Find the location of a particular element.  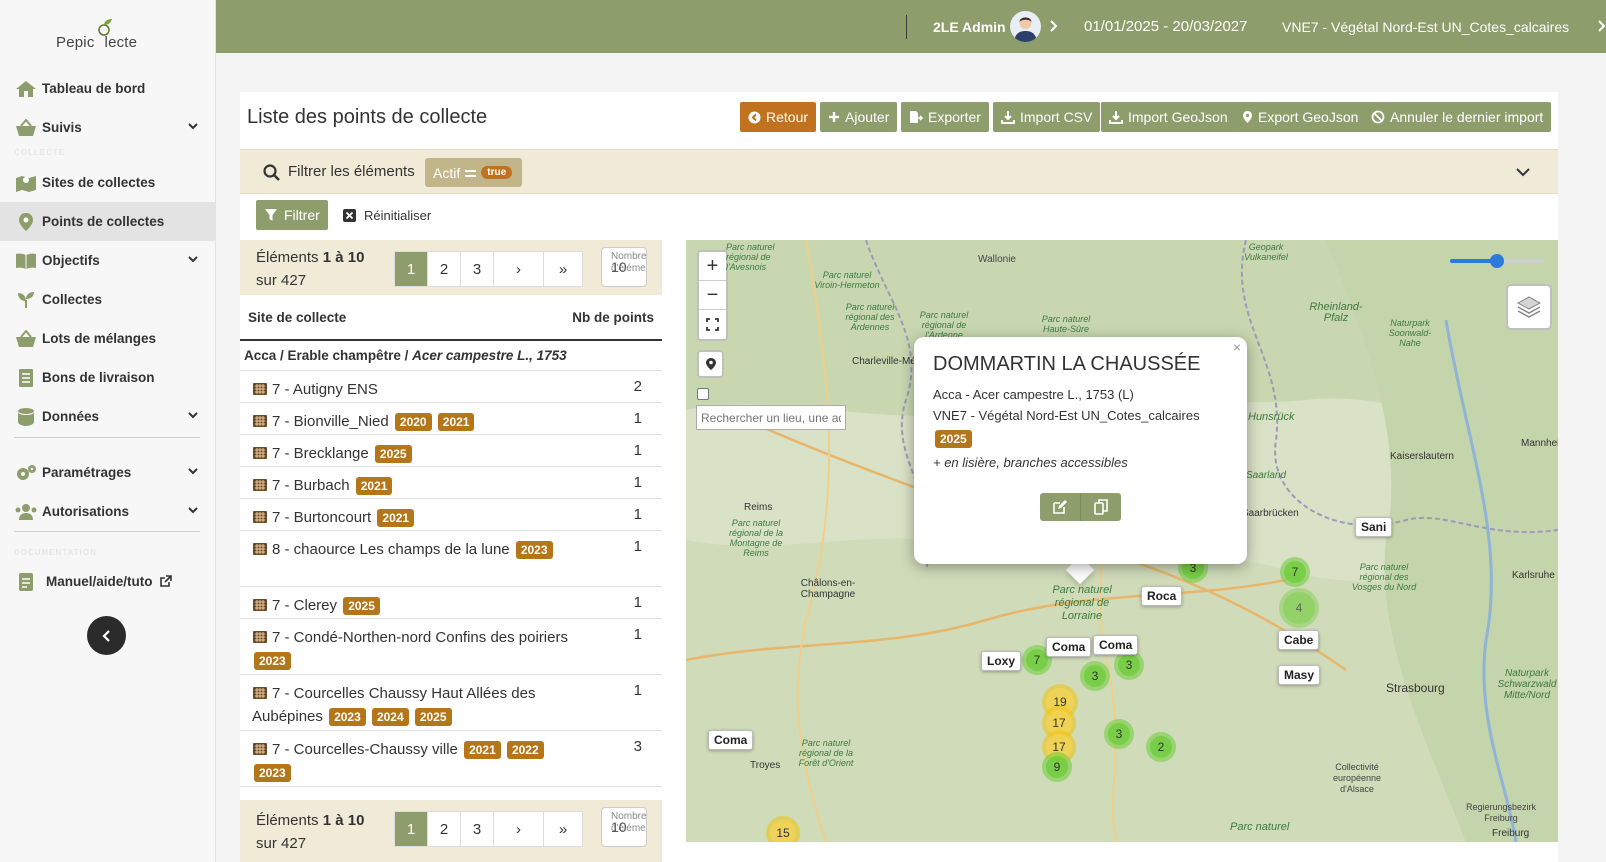

sidebar-item-manuel: Manuel/aide/tuto is located at coordinates (108, 581).